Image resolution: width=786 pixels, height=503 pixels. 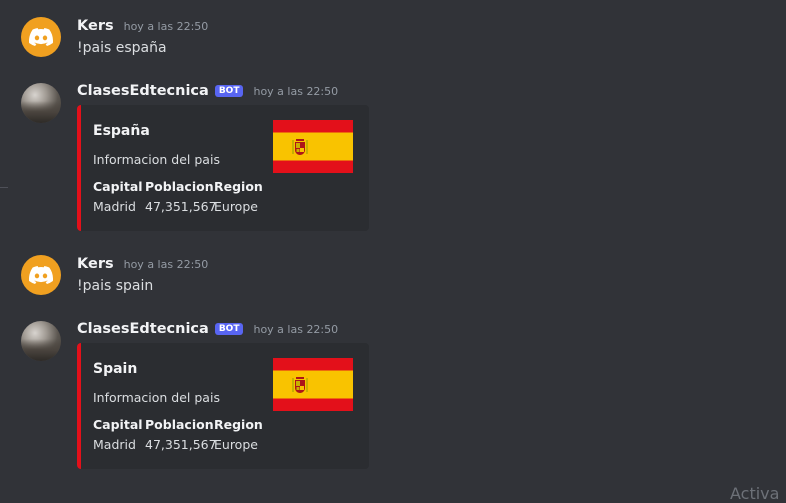 What do you see at coordinates (121, 131) in the screenshot?
I see `embed-title: España` at bounding box center [121, 131].